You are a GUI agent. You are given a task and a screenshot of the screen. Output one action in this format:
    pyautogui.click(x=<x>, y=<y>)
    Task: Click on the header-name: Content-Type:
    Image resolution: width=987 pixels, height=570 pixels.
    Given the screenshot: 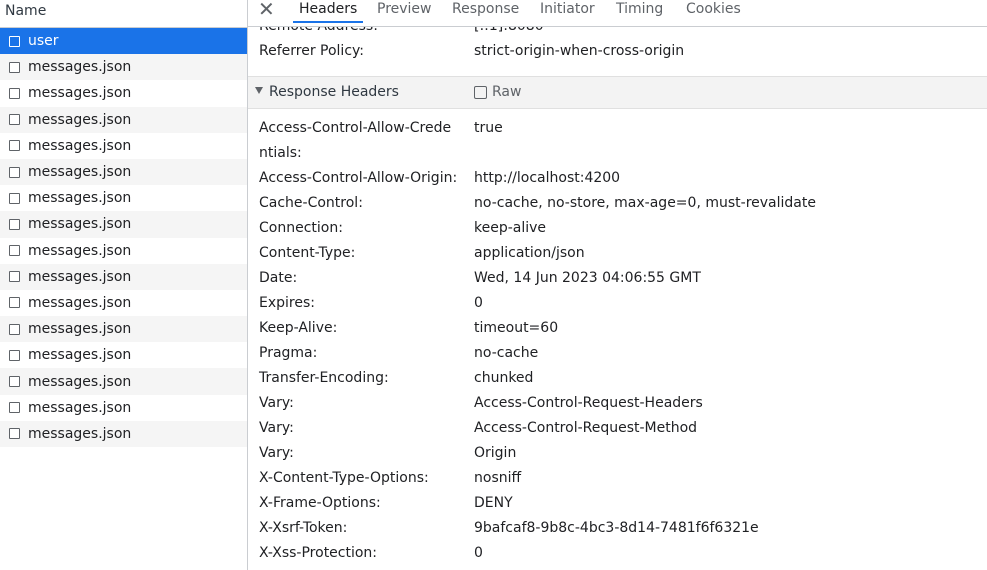 What is the action you would take?
    pyautogui.click(x=307, y=253)
    